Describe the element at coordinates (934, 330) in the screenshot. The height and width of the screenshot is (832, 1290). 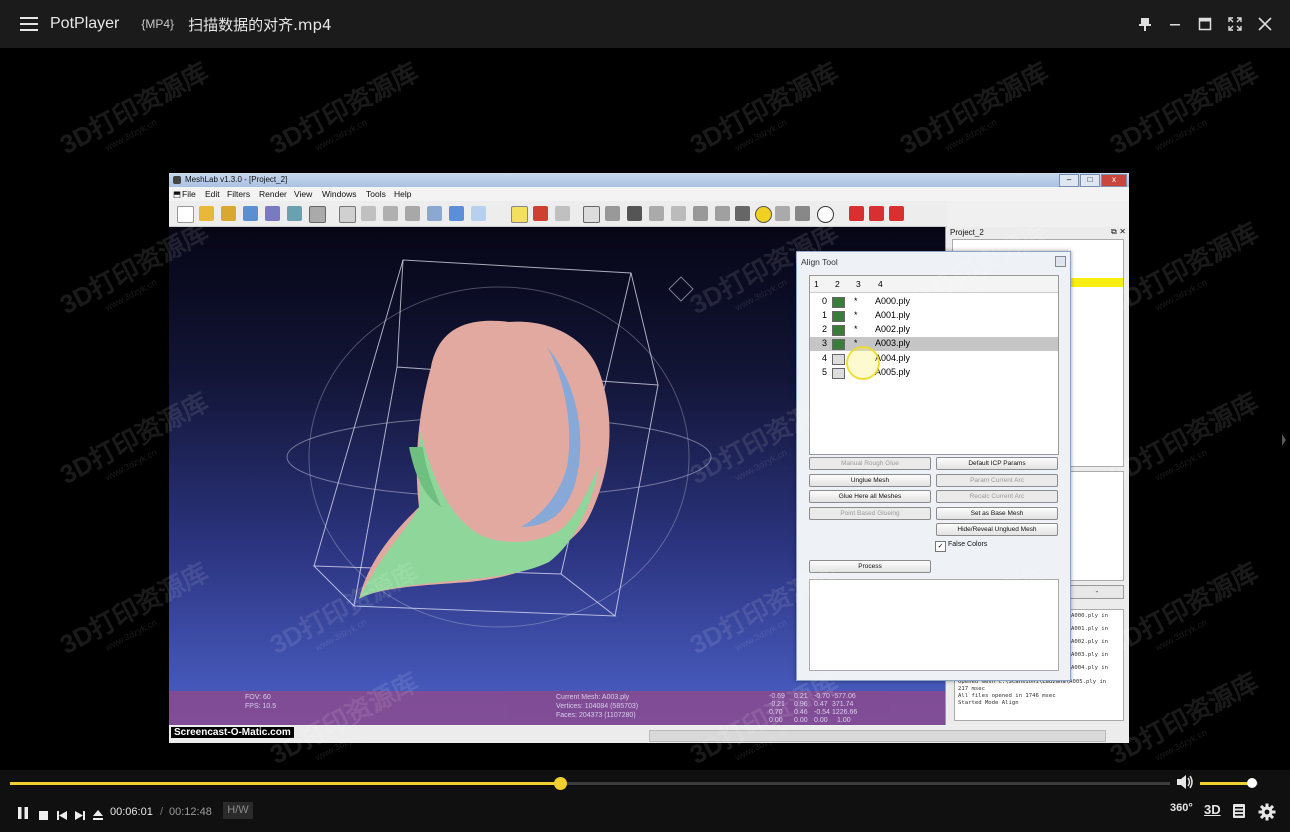
I see `mesh-row: 2 * A002.ply` at that location.